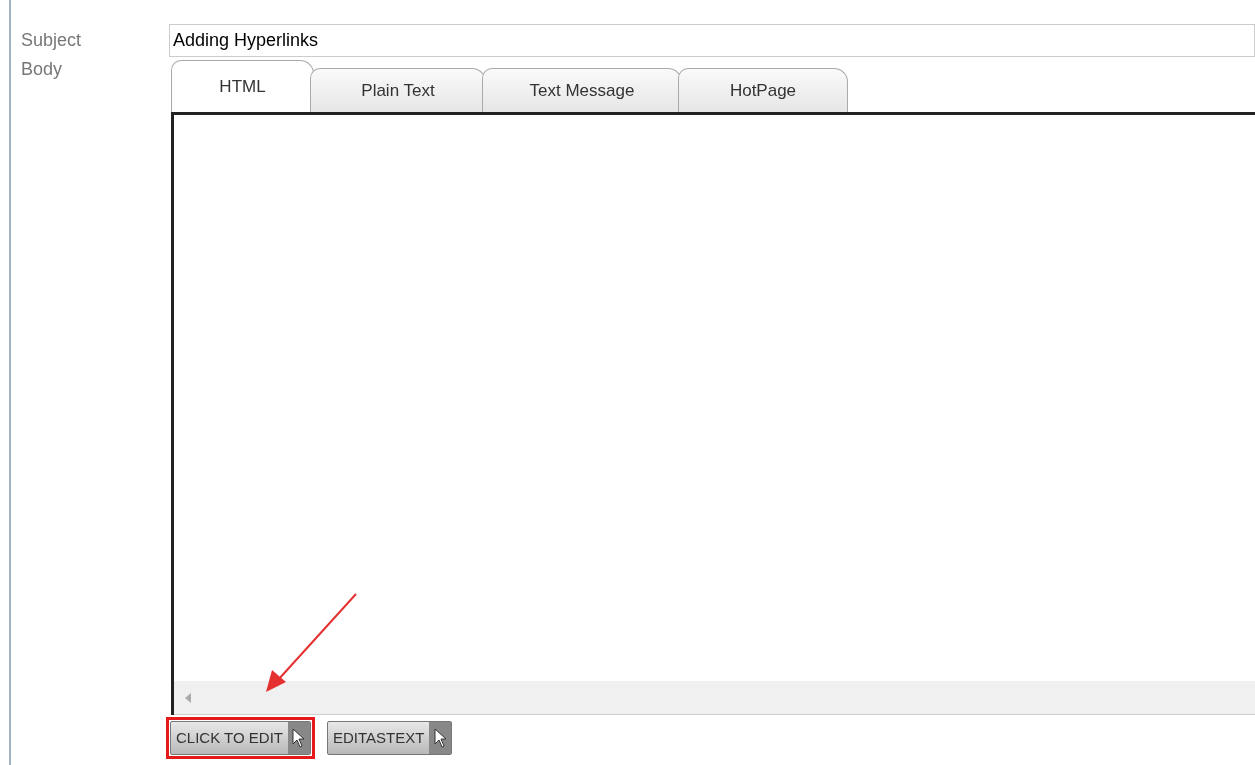 Image resolution: width=1255 pixels, height=765 pixels. I want to click on edit-button: EDITASTEXT, so click(390, 738).